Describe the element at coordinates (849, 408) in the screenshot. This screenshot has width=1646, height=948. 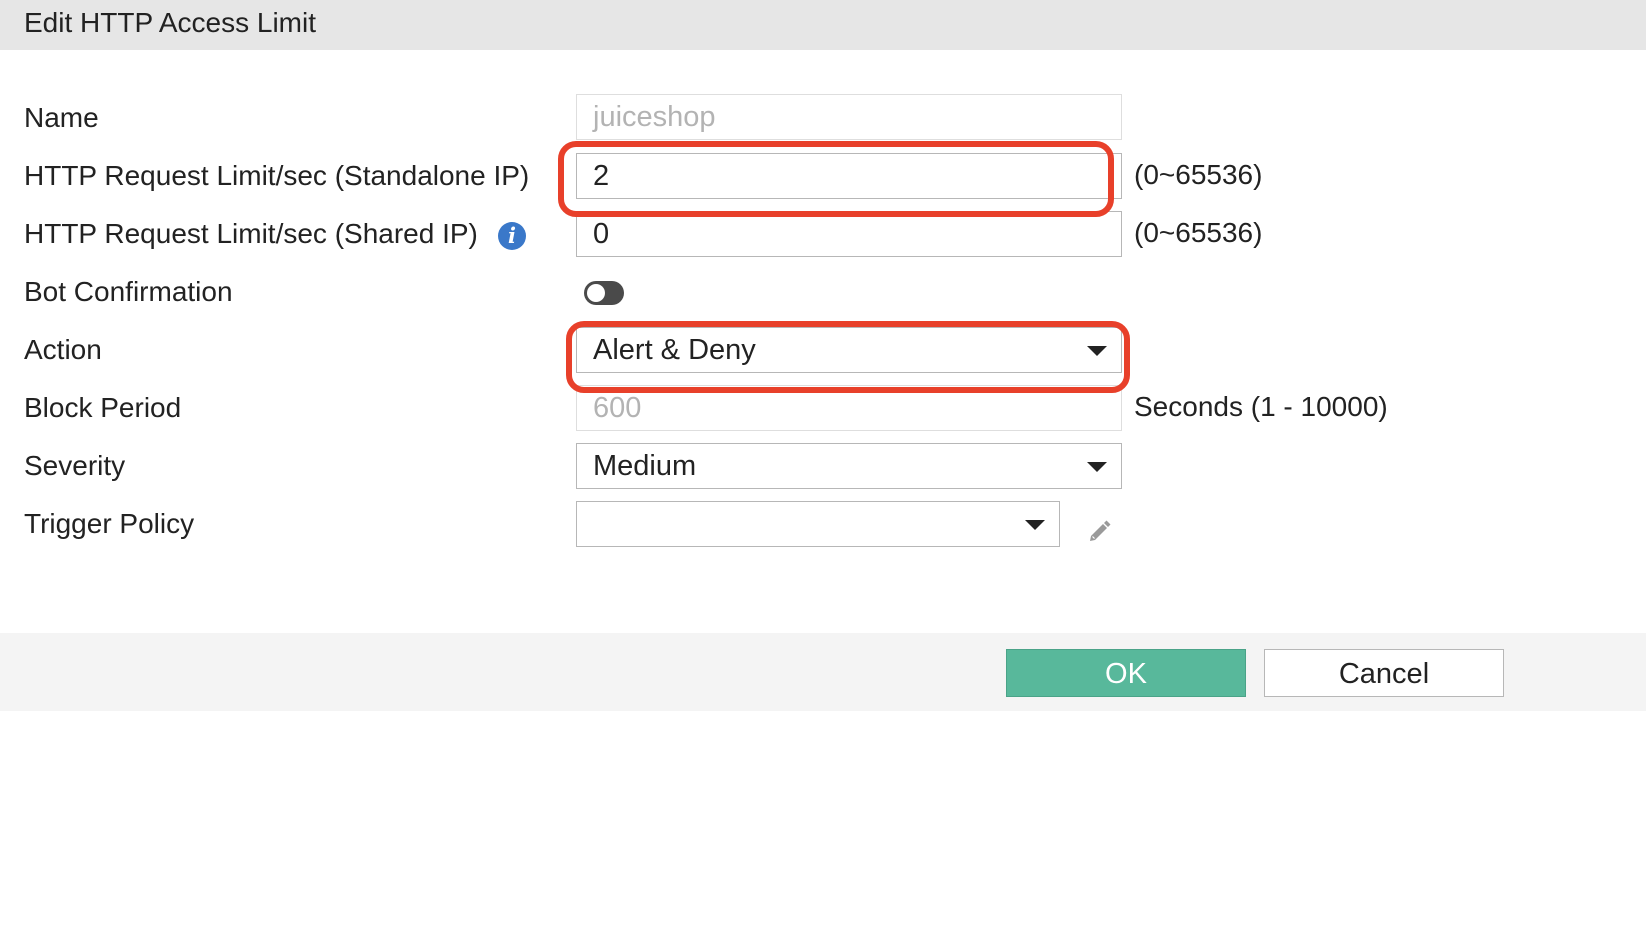
I see `block-period-field: 600` at that location.